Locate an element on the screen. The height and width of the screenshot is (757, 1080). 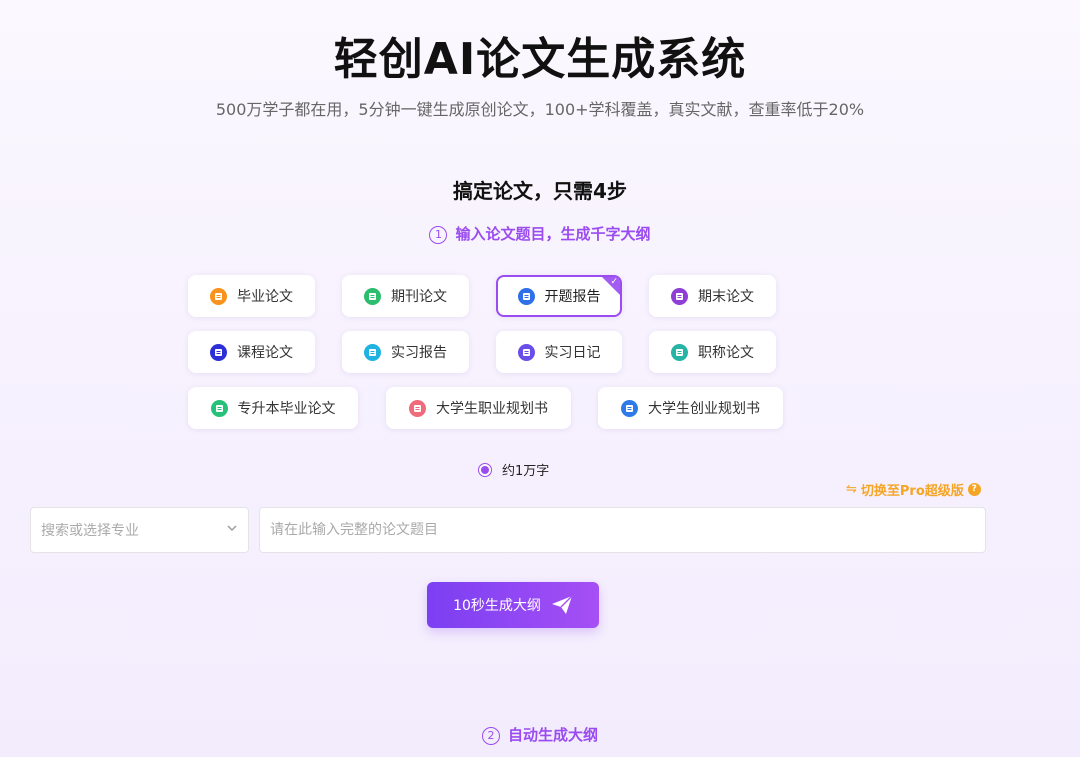
paper-type-card: 实习日记 is located at coordinates (559, 352).